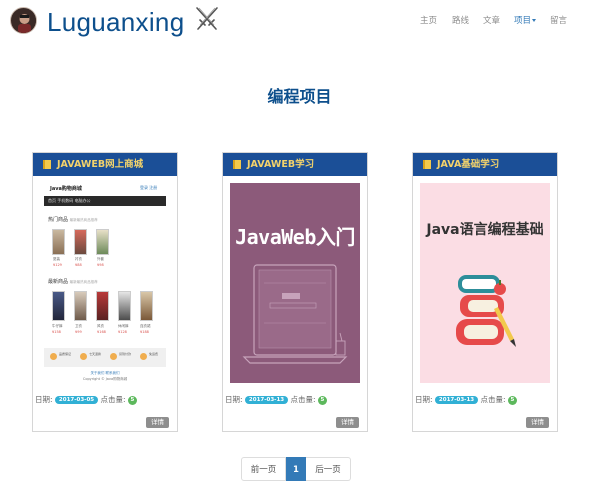  Describe the element at coordinates (65, 354) in the screenshot. I see `feature-label: 品质保证` at that location.